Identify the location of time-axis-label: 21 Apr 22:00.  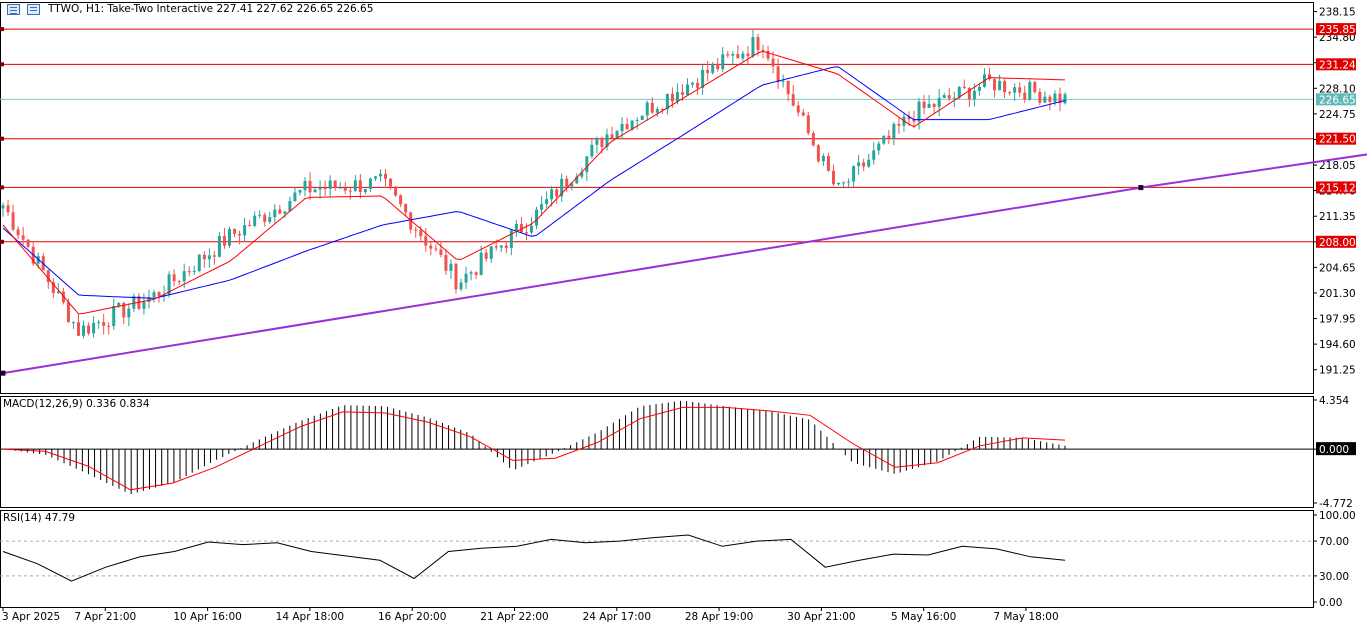
(514, 617).